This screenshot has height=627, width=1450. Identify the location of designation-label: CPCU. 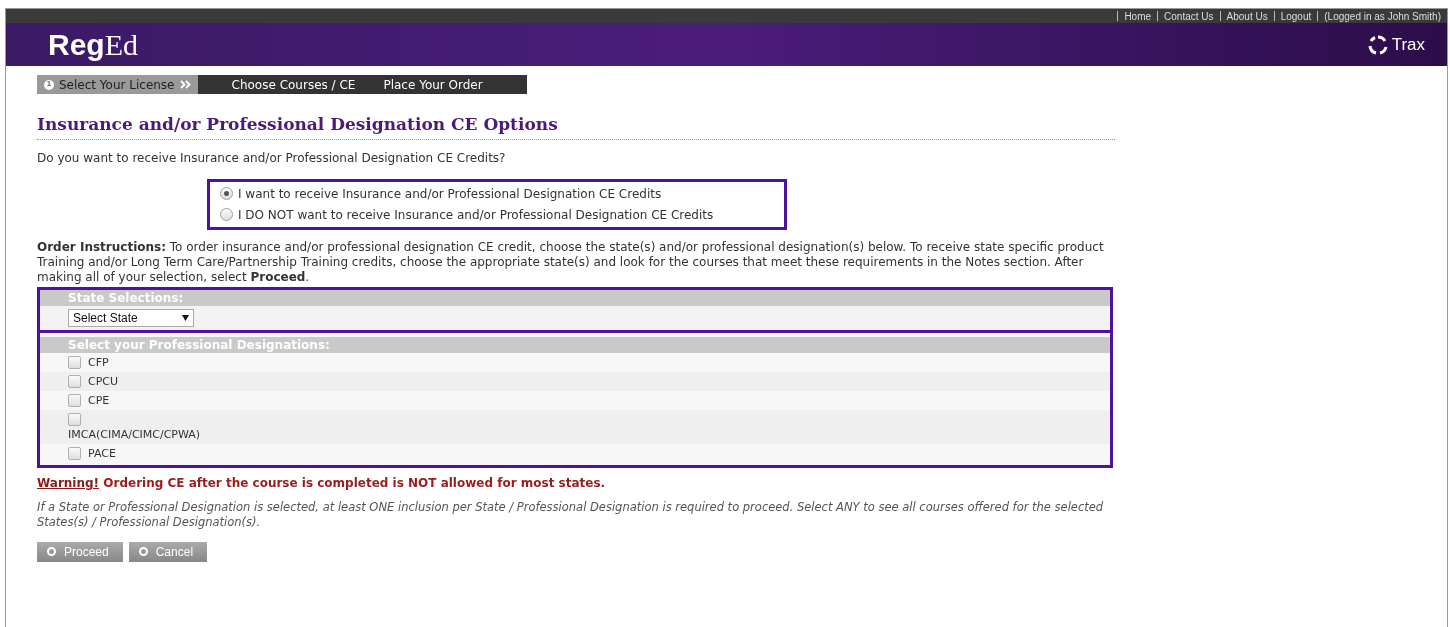
(103, 381).